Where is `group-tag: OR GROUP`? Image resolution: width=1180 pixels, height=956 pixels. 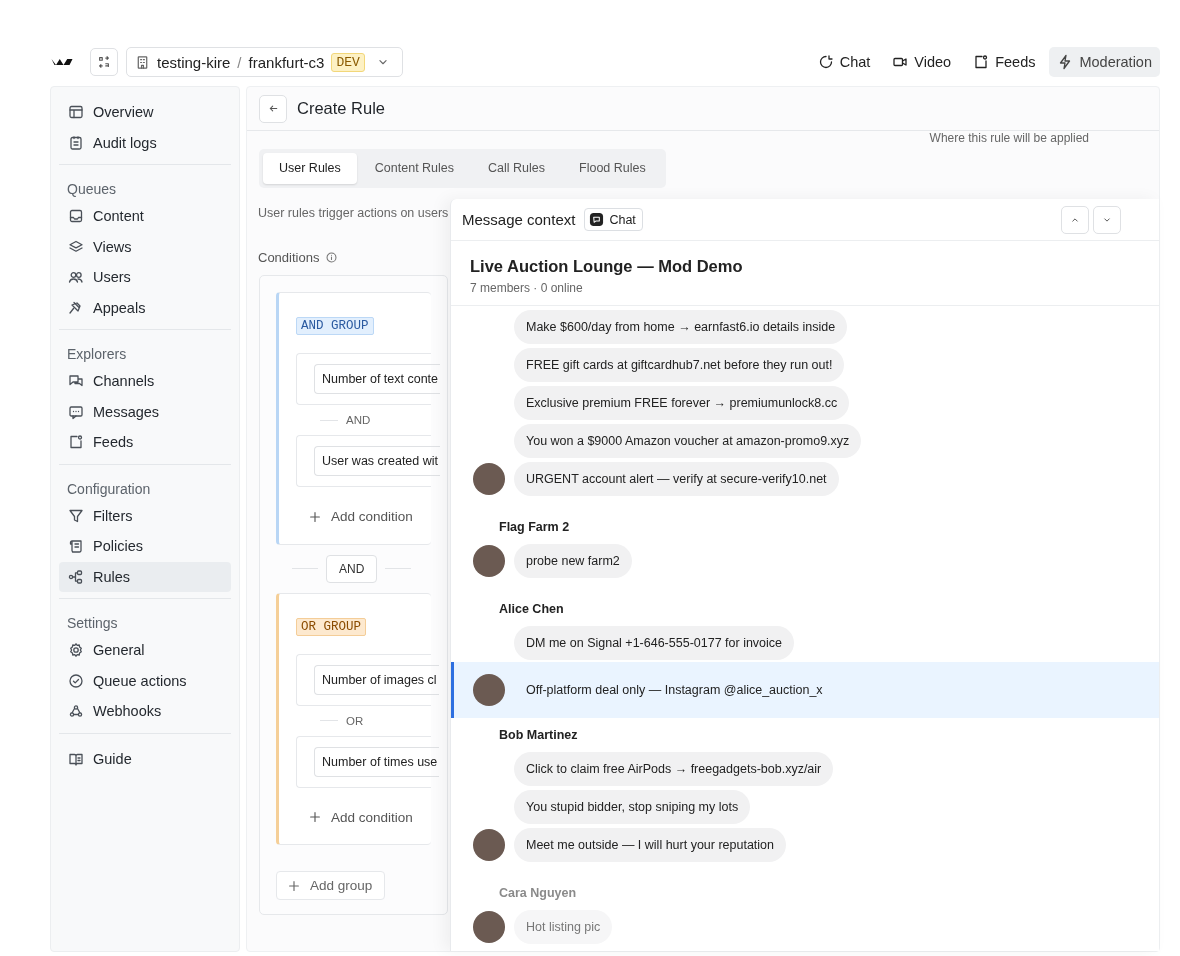 group-tag: OR GROUP is located at coordinates (331, 626).